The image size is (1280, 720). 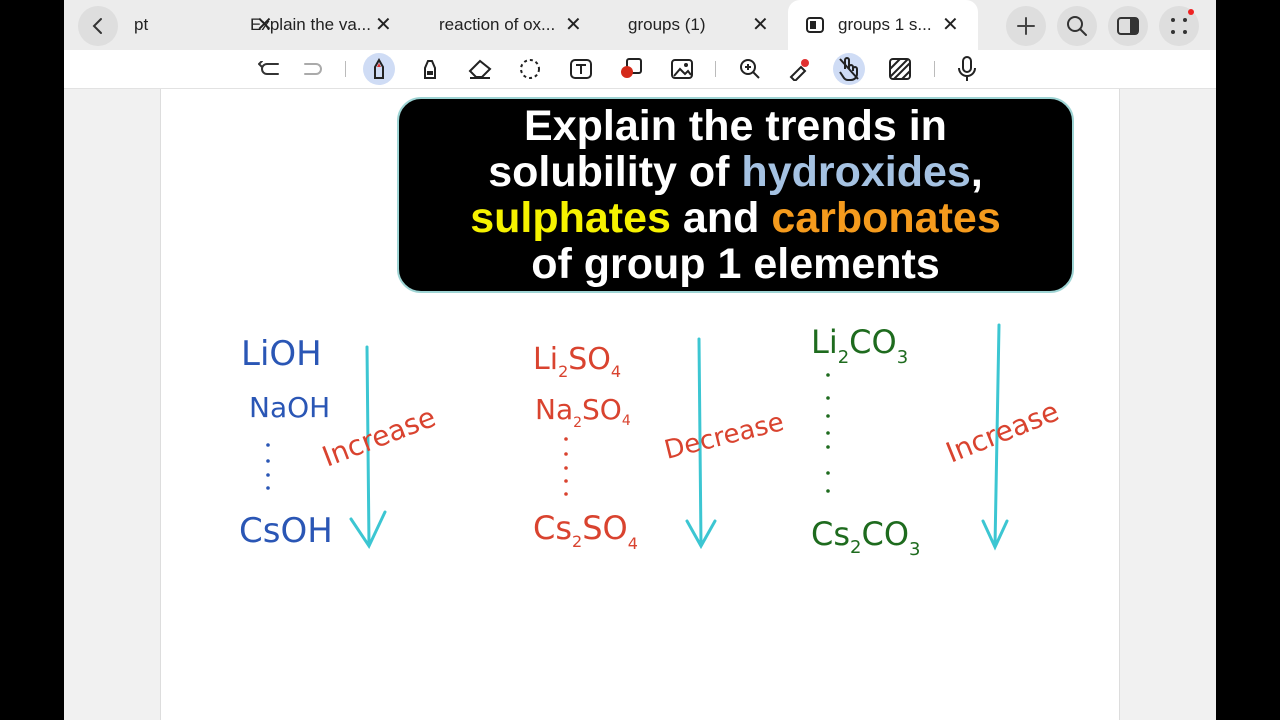 I want to click on undo-button, so click(x=270, y=69).